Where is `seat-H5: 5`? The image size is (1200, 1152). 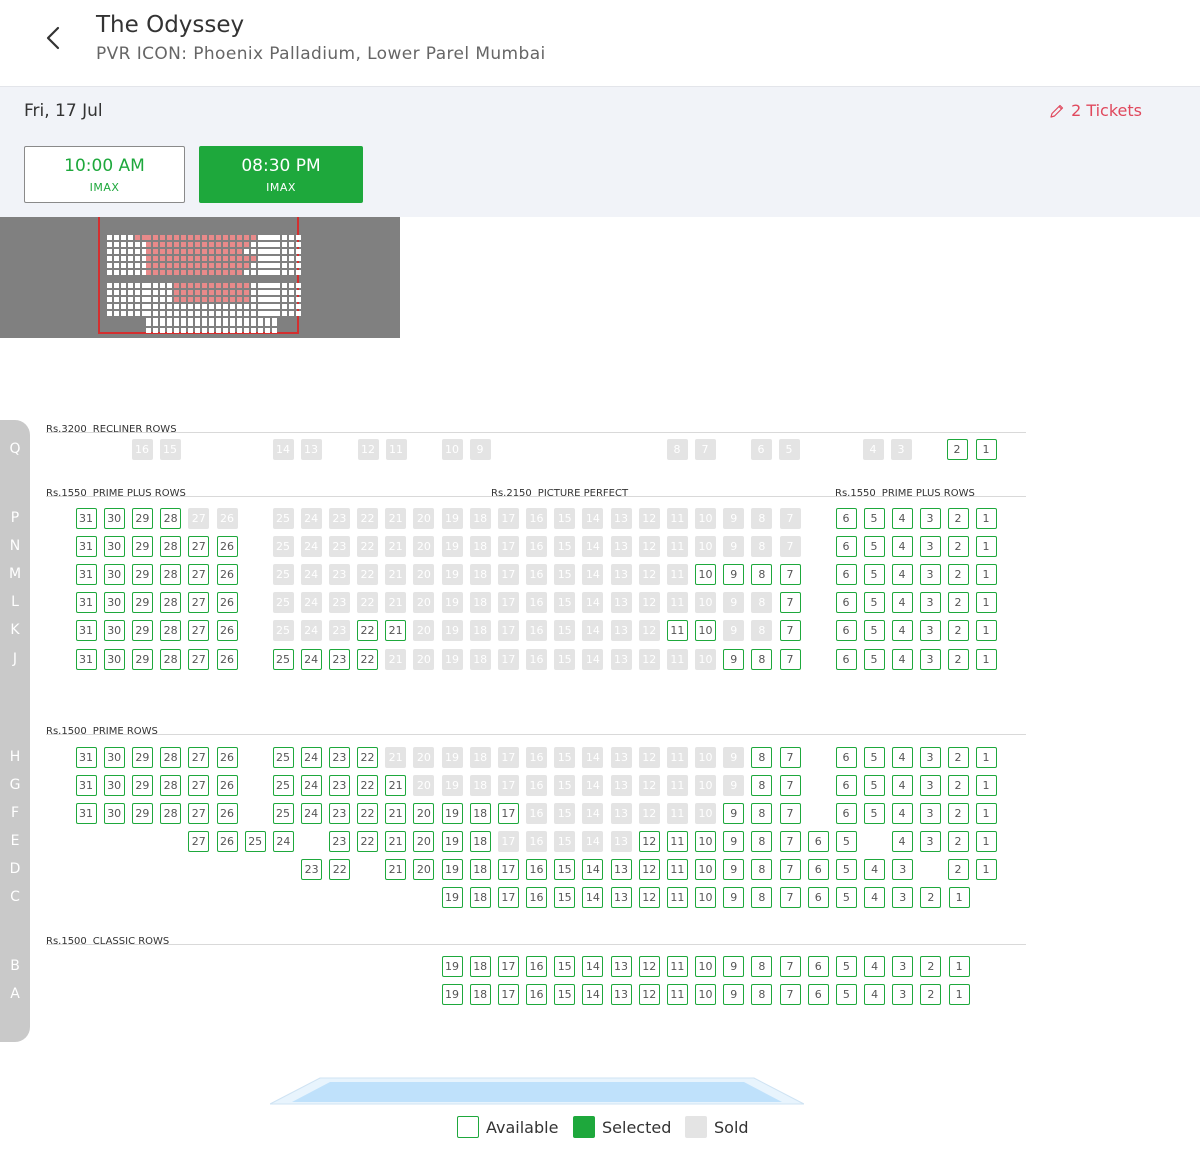 seat-H5: 5 is located at coordinates (874, 757).